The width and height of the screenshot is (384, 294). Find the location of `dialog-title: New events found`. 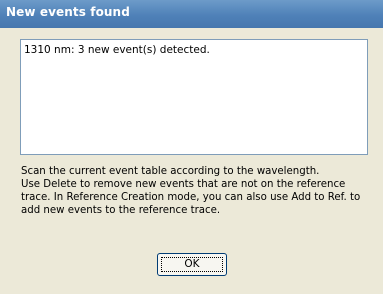

dialog-title: New events found is located at coordinates (68, 12).